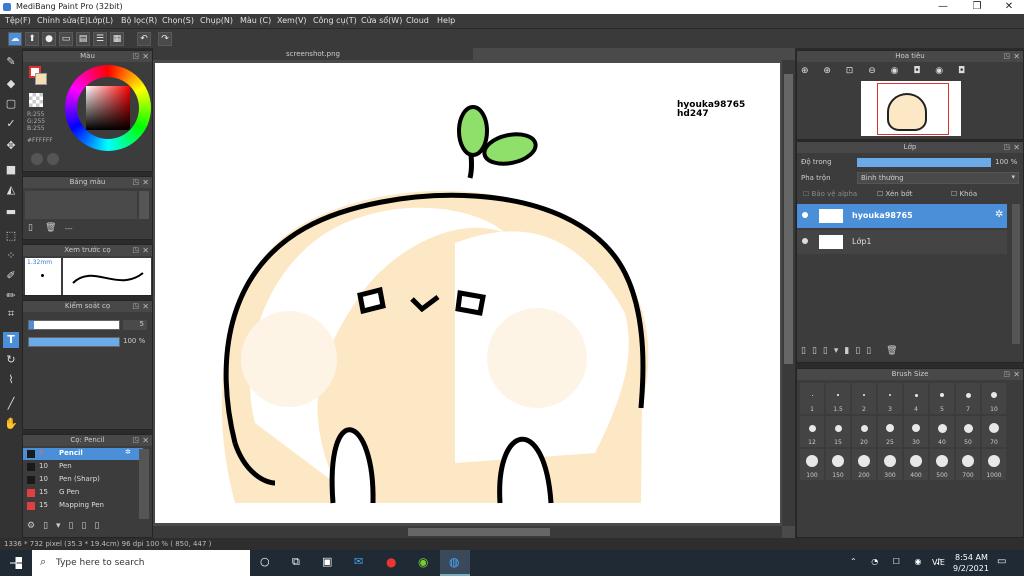 The height and width of the screenshot is (576, 1024). What do you see at coordinates (938, 178) in the screenshot?
I see `blend-mode-select: Bình thường ▾` at bounding box center [938, 178].